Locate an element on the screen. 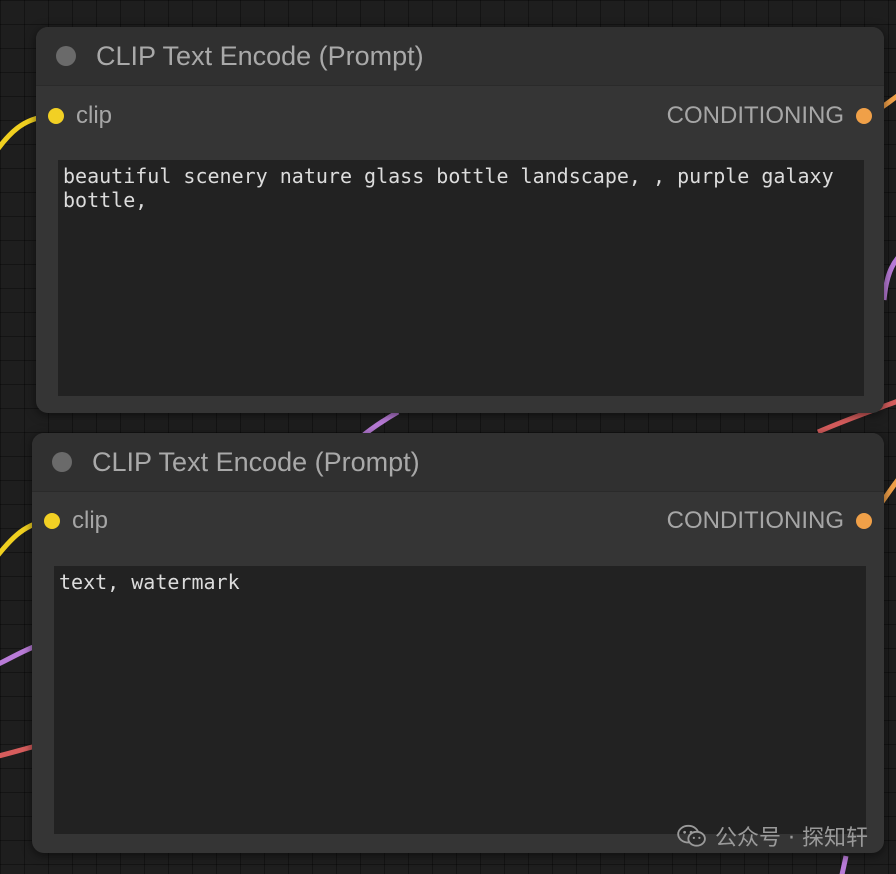 The width and height of the screenshot is (896, 874). wire-purple-right is located at coordinates (888, 278).